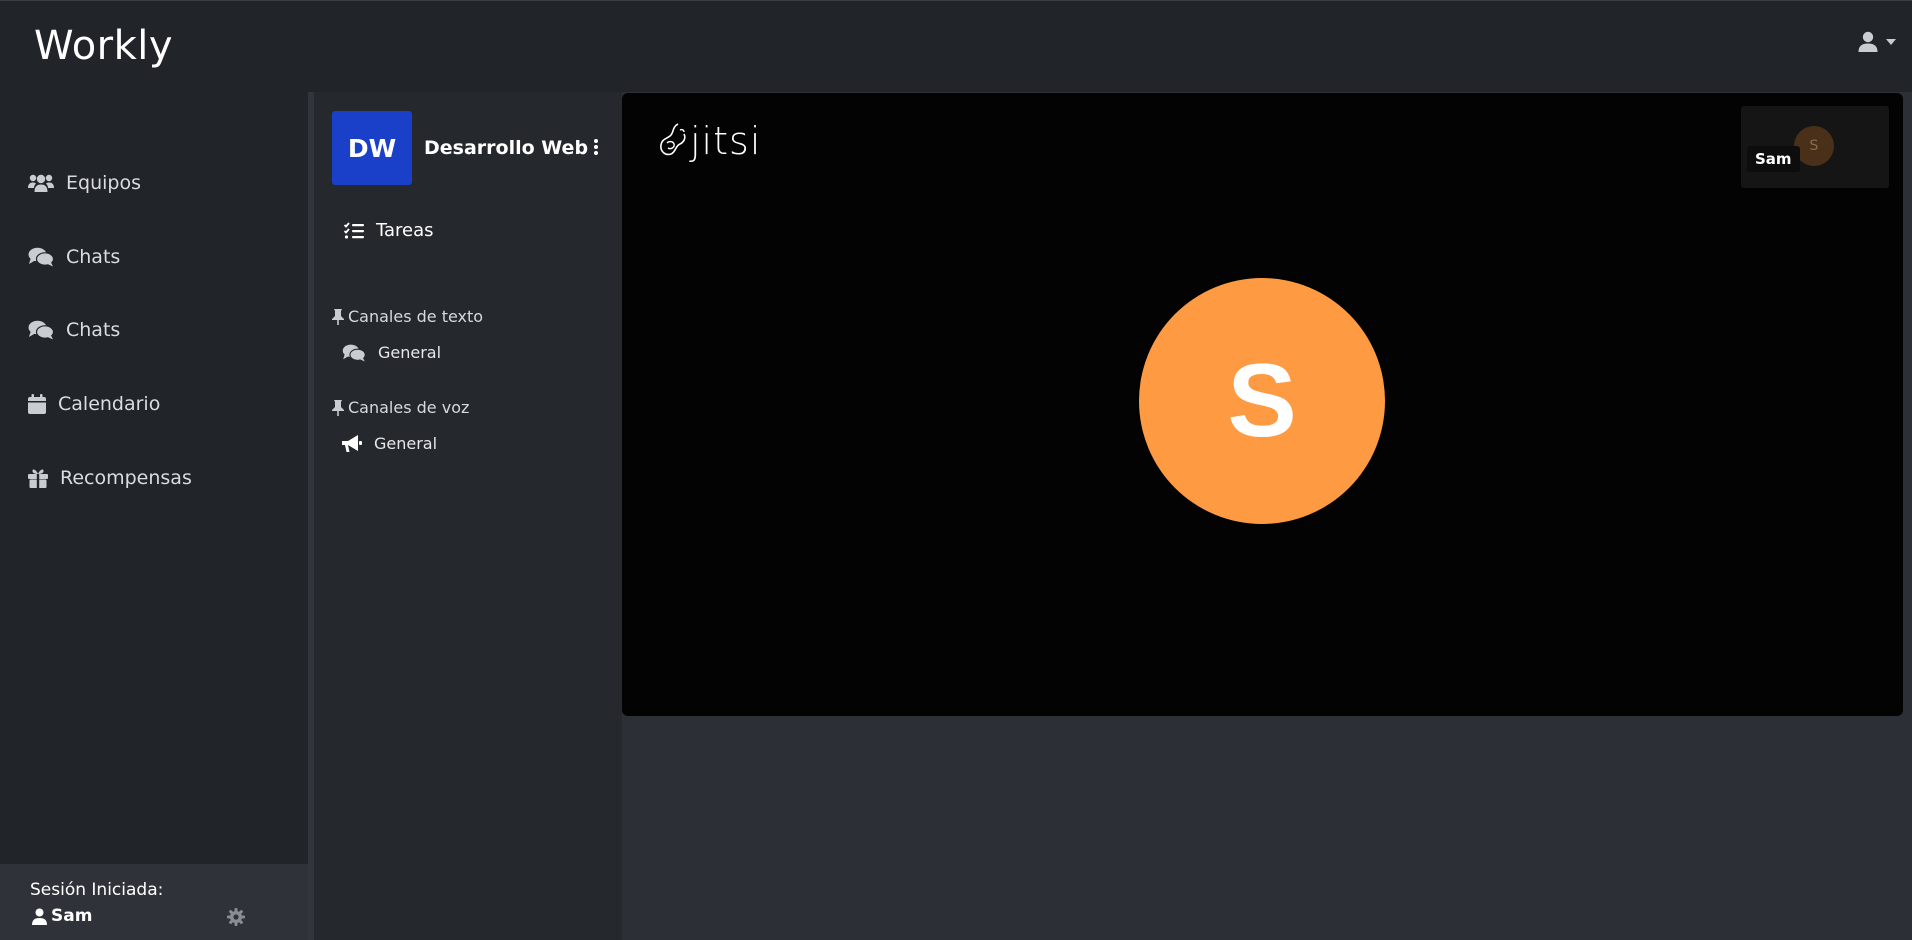  What do you see at coordinates (956, 46) in the screenshot?
I see `top-navbar: Workly` at bounding box center [956, 46].